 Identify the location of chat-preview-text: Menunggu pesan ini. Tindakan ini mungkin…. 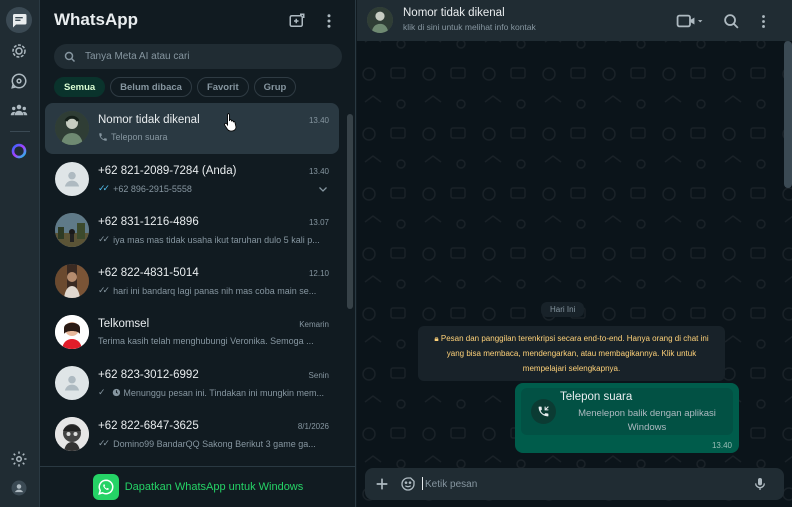
(223, 392).